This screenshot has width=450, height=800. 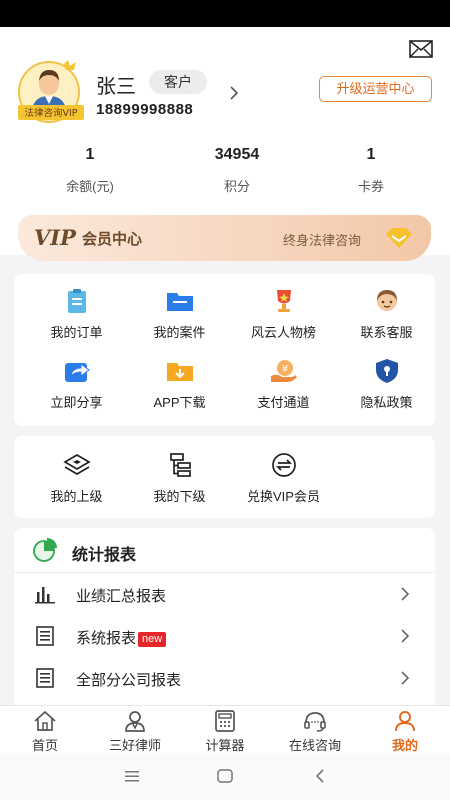 What do you see at coordinates (179, 402) in the screenshot?
I see `service-label: APP下载` at bounding box center [179, 402].